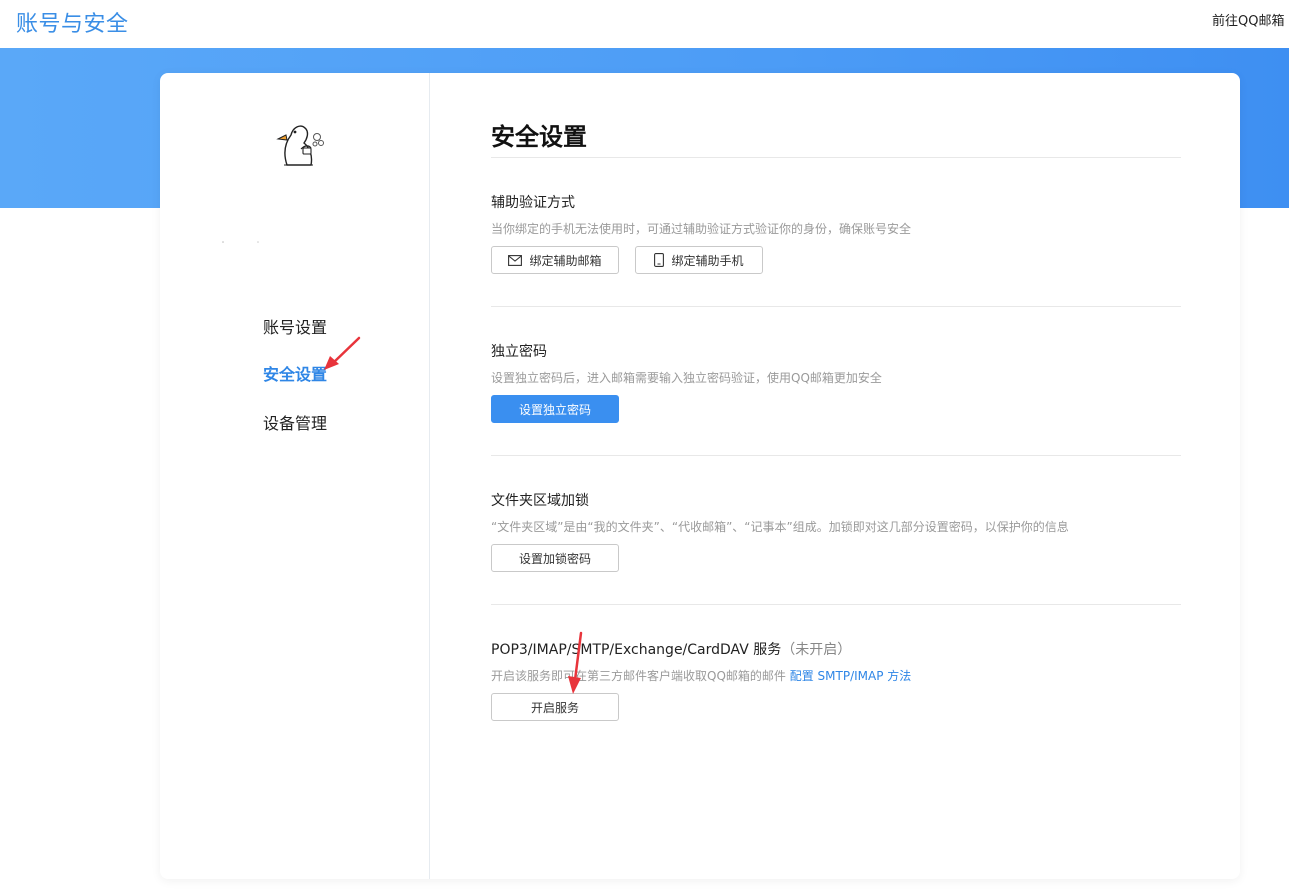  What do you see at coordinates (707, 260) in the screenshot?
I see `button-label: 绑定辅助手机` at bounding box center [707, 260].